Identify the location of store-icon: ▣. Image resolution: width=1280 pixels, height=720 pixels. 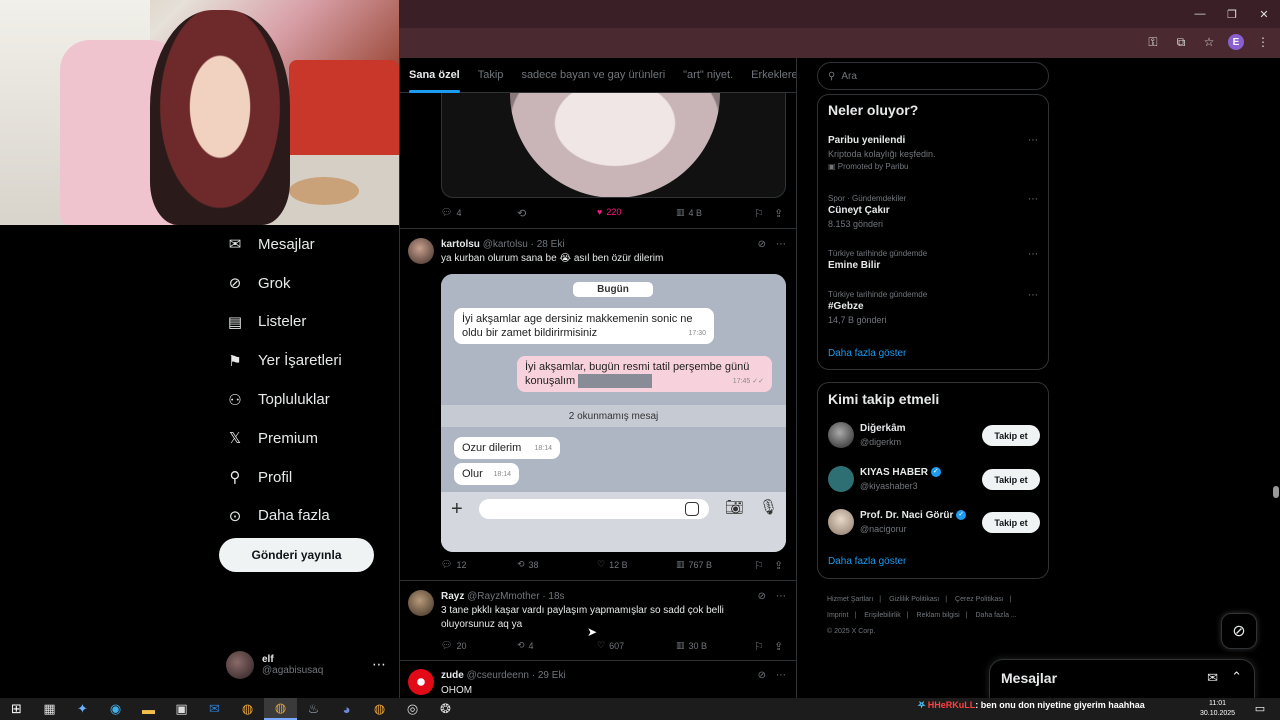
(181, 709).